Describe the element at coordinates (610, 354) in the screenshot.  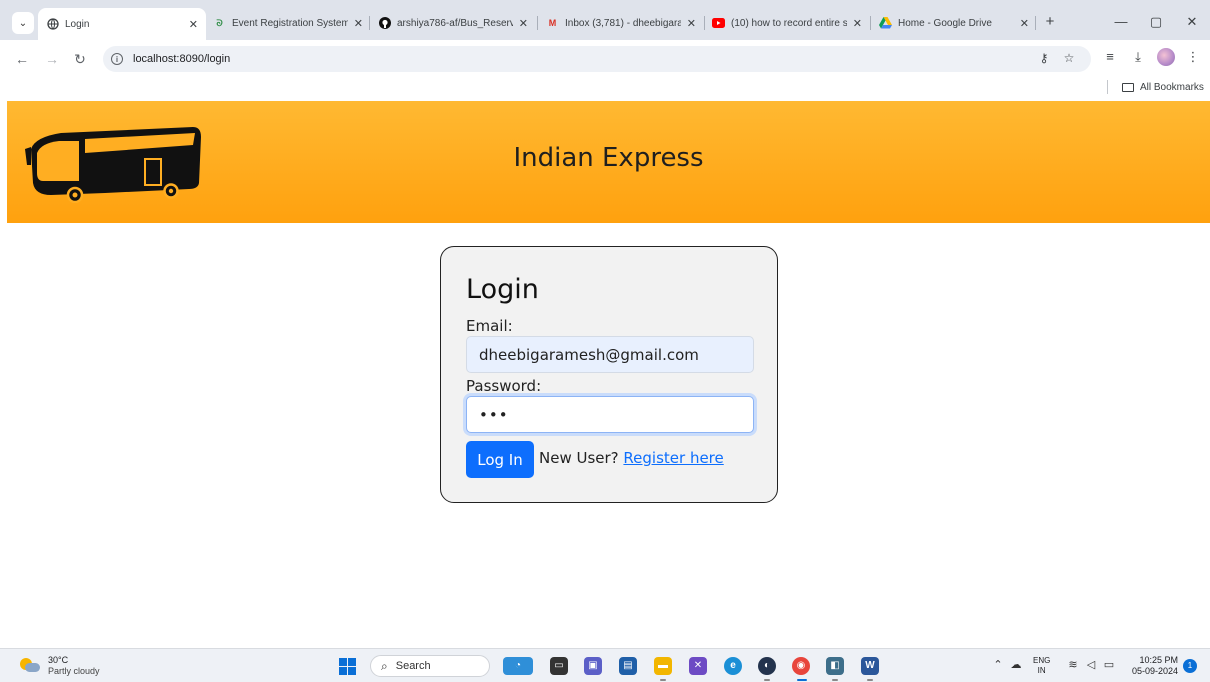
I see `email-input` at that location.